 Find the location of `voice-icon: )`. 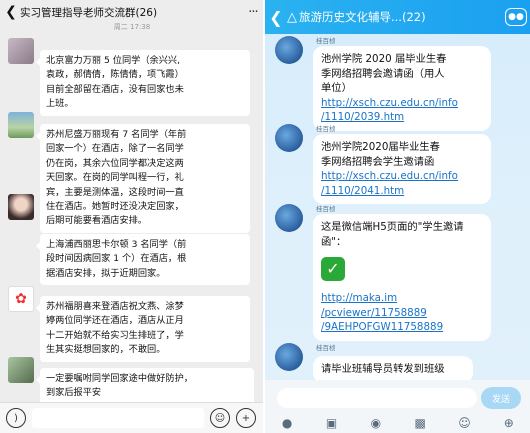

voice-icon: ) is located at coordinates (16, 418).